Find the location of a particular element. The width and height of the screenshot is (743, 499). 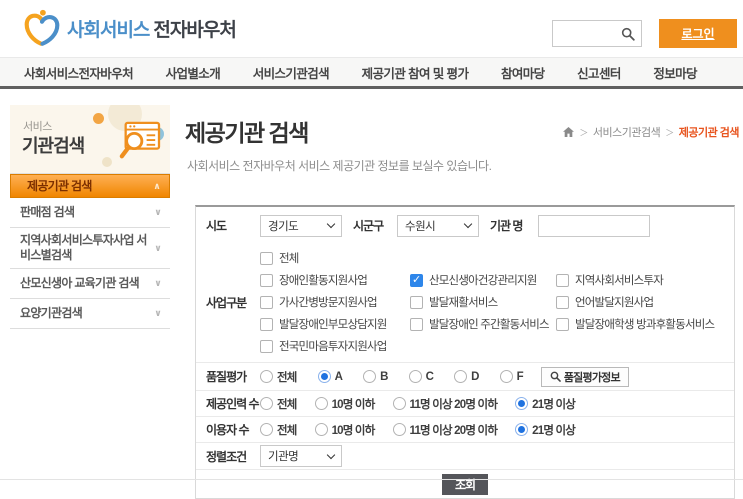

radio-label: 11명 이상 20명 이하 is located at coordinates (453, 404).